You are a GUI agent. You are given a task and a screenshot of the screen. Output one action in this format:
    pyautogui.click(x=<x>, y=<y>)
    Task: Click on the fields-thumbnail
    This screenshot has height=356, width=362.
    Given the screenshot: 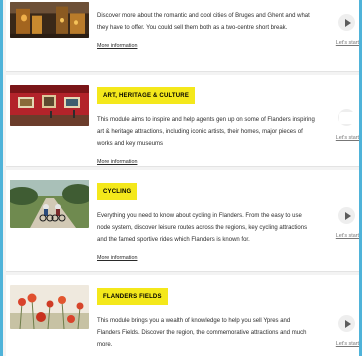 What is the action you would take?
    pyautogui.click(x=49, y=307)
    